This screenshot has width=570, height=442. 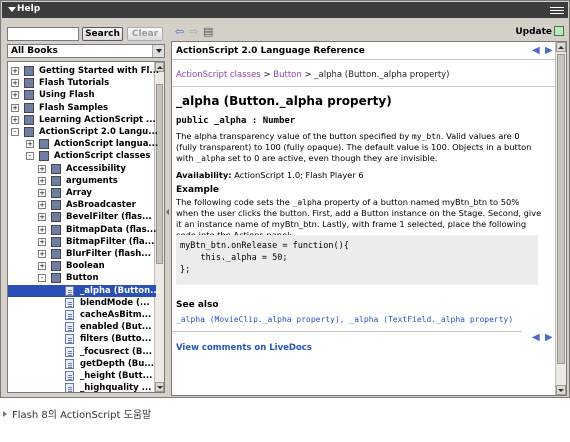 I want to click on update-icon, so click(x=559, y=31).